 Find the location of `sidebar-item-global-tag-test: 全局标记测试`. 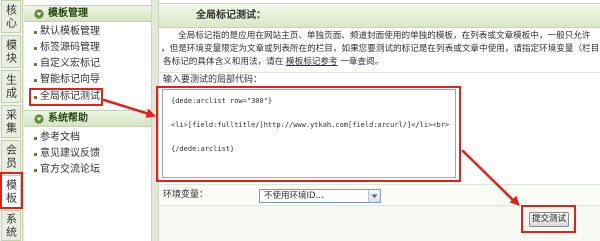

sidebar-item-global-tag-test: 全局标记测试 is located at coordinates (87, 97).